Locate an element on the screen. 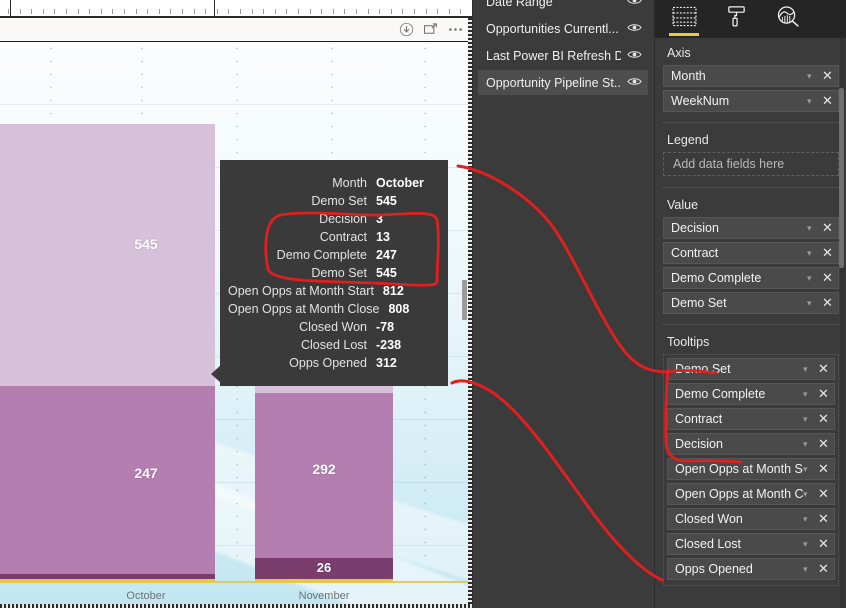 Image resolution: width=846 pixels, height=608 pixels. field-chip: Closed Won ▾ ✕ is located at coordinates (751, 519).